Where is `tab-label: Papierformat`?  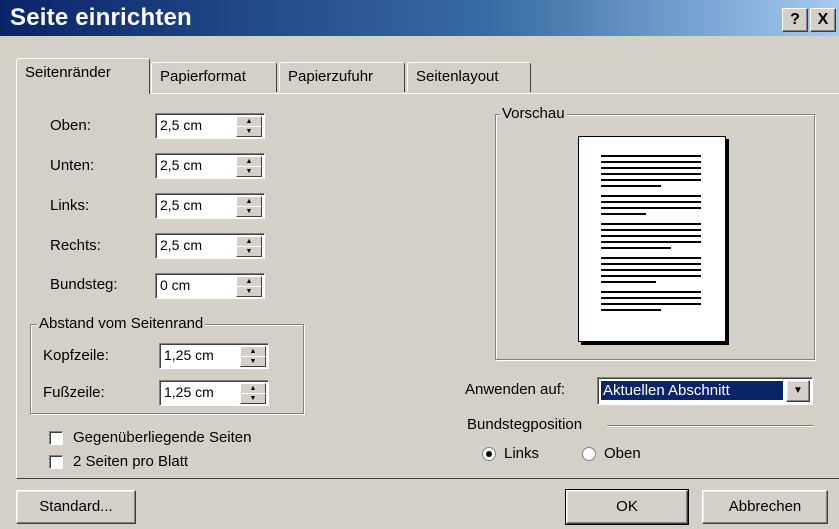 tab-label: Papierformat is located at coordinates (203, 76).